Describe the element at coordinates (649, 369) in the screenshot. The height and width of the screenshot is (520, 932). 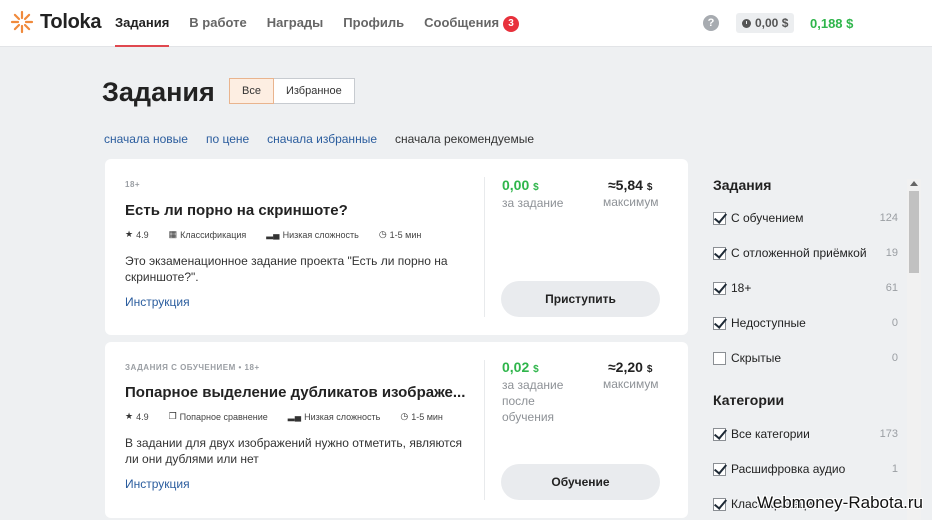
I see `task-max-currency: $` at that location.